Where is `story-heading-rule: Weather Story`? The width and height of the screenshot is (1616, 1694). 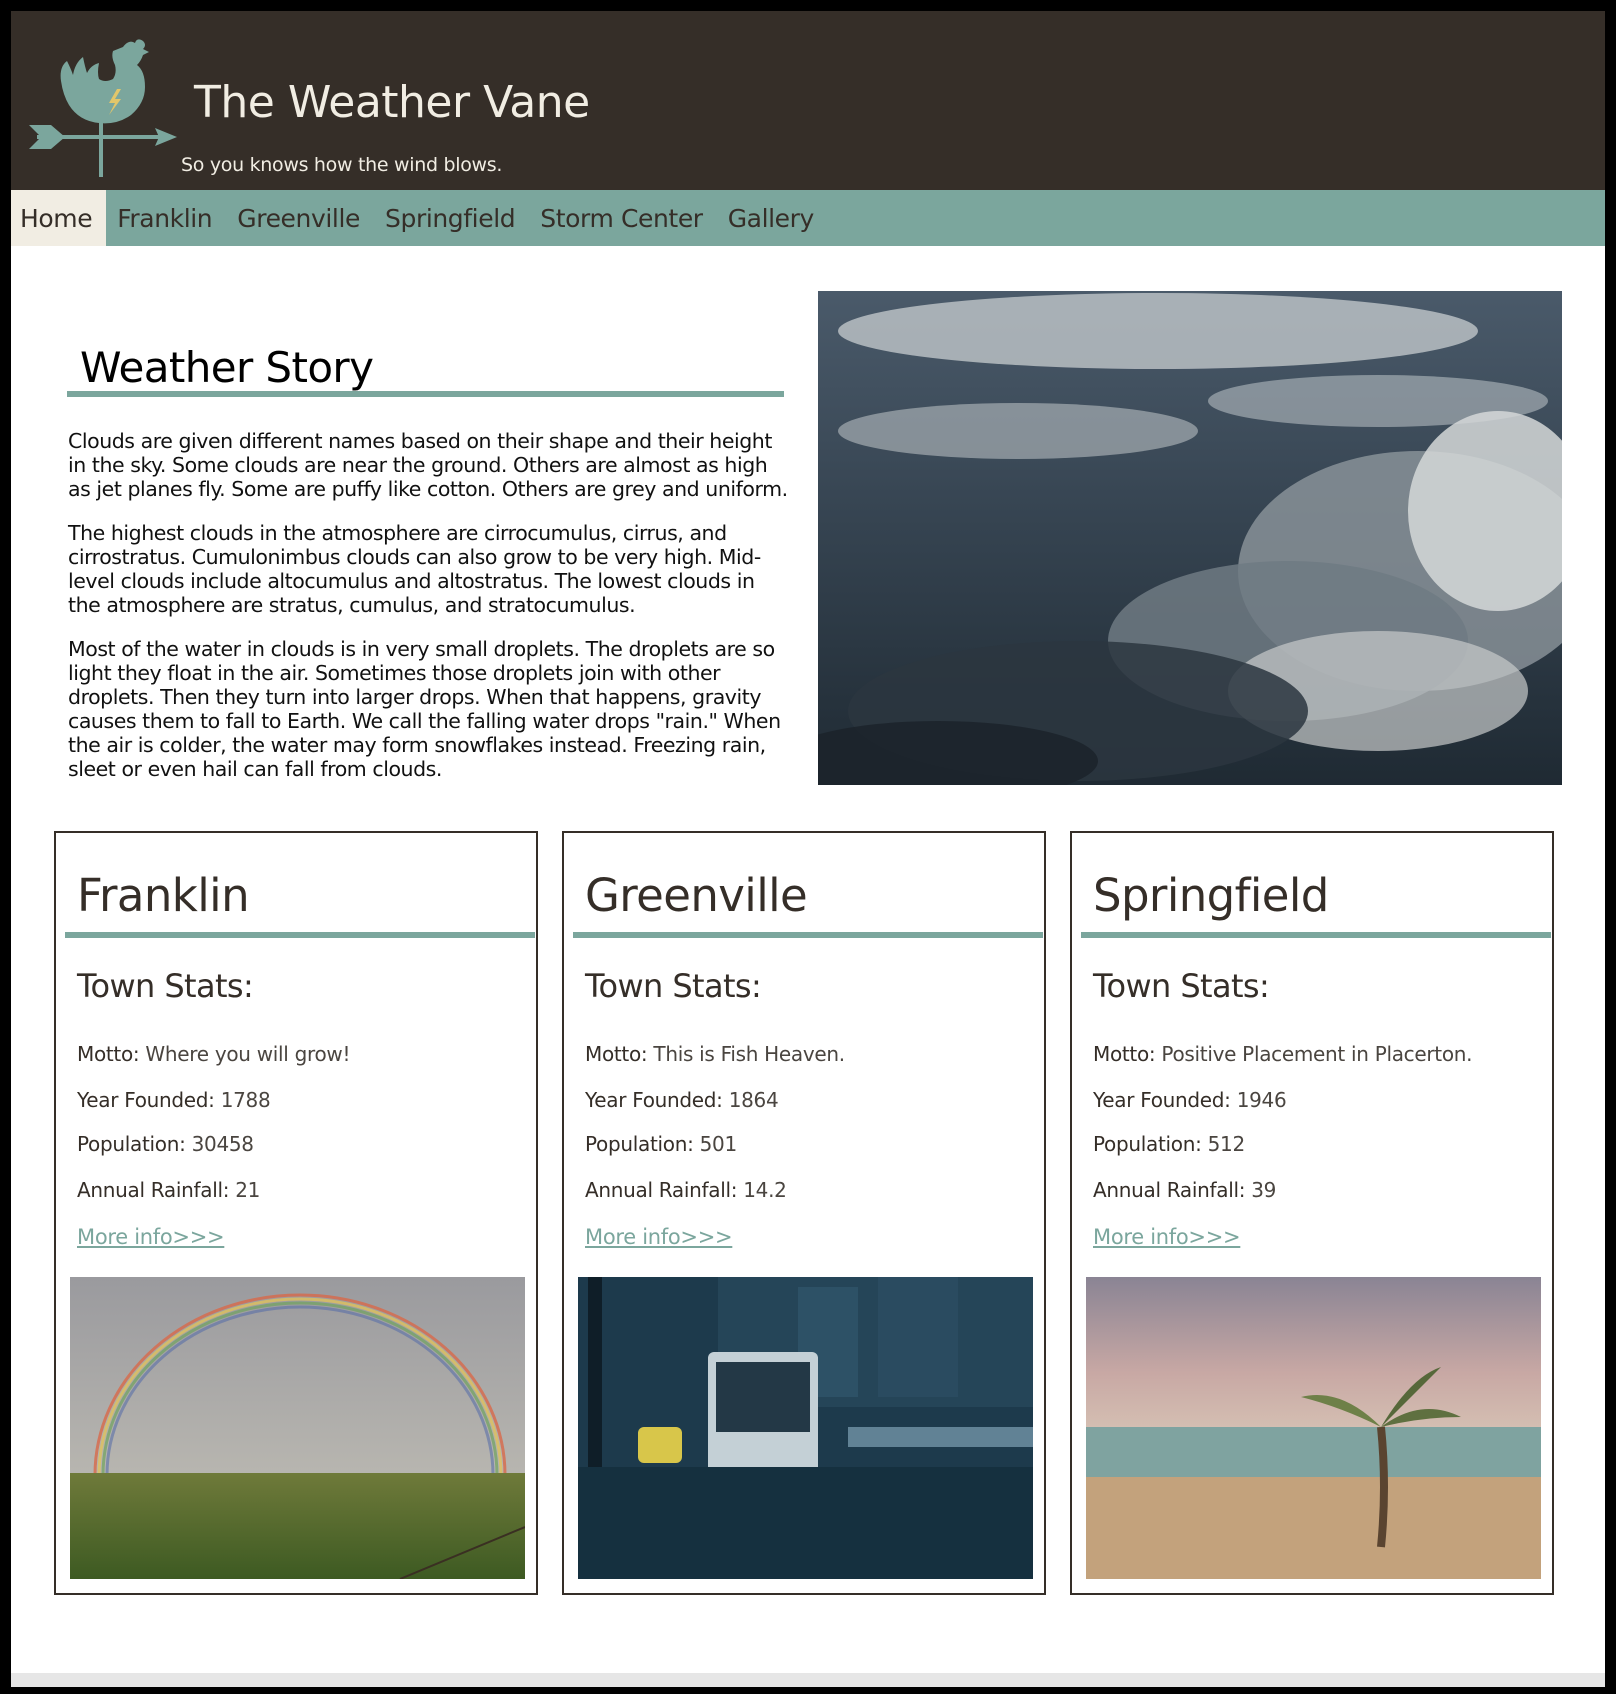
story-heading-rule: Weather Story is located at coordinates (425, 367).